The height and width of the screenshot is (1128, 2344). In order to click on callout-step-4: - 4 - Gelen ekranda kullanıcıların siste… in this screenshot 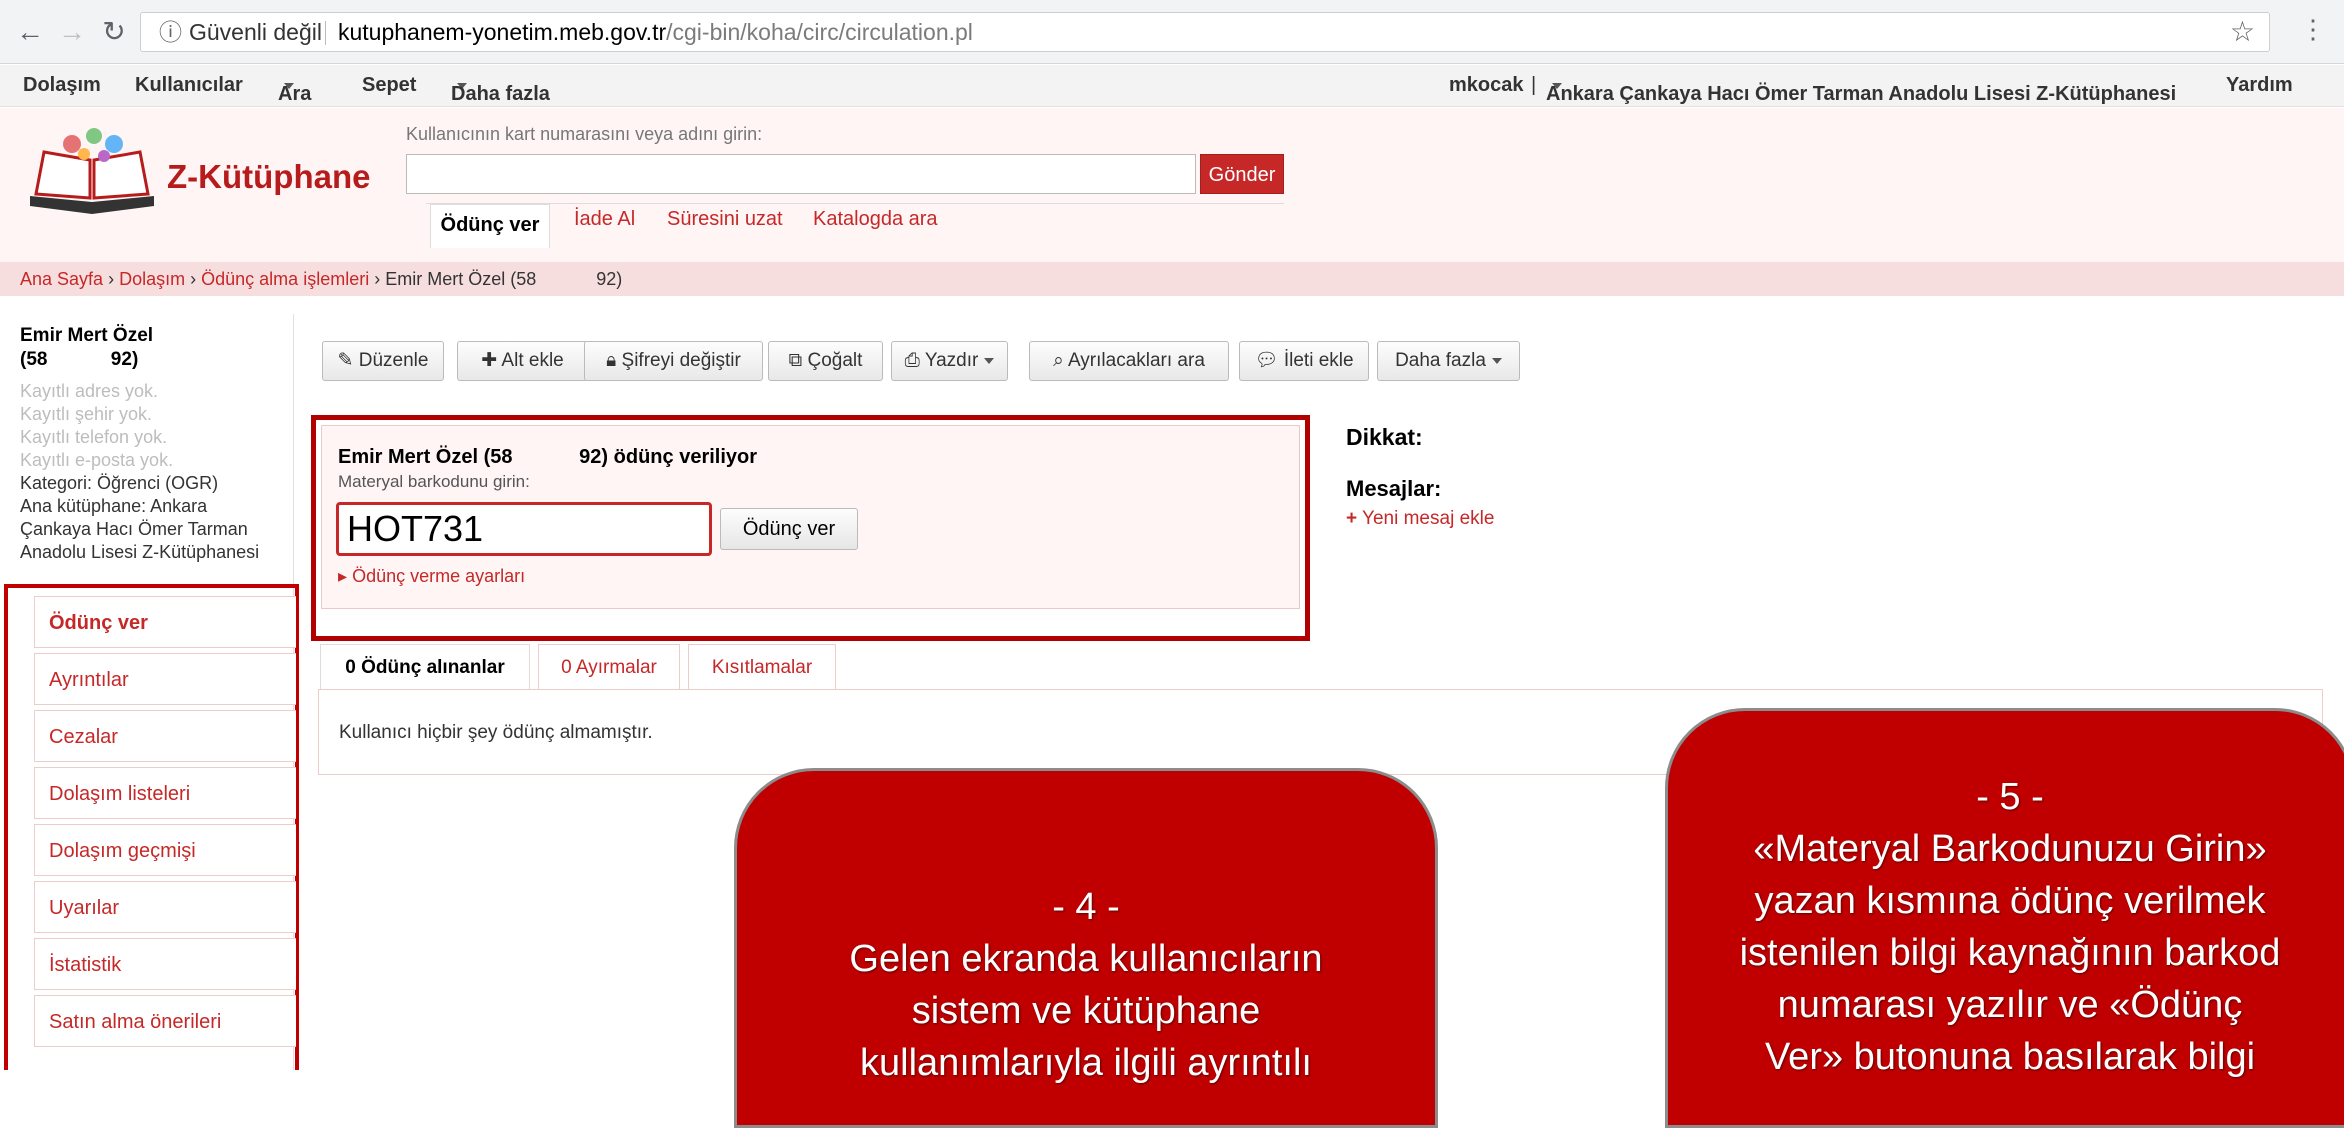, I will do `click(1086, 948)`.